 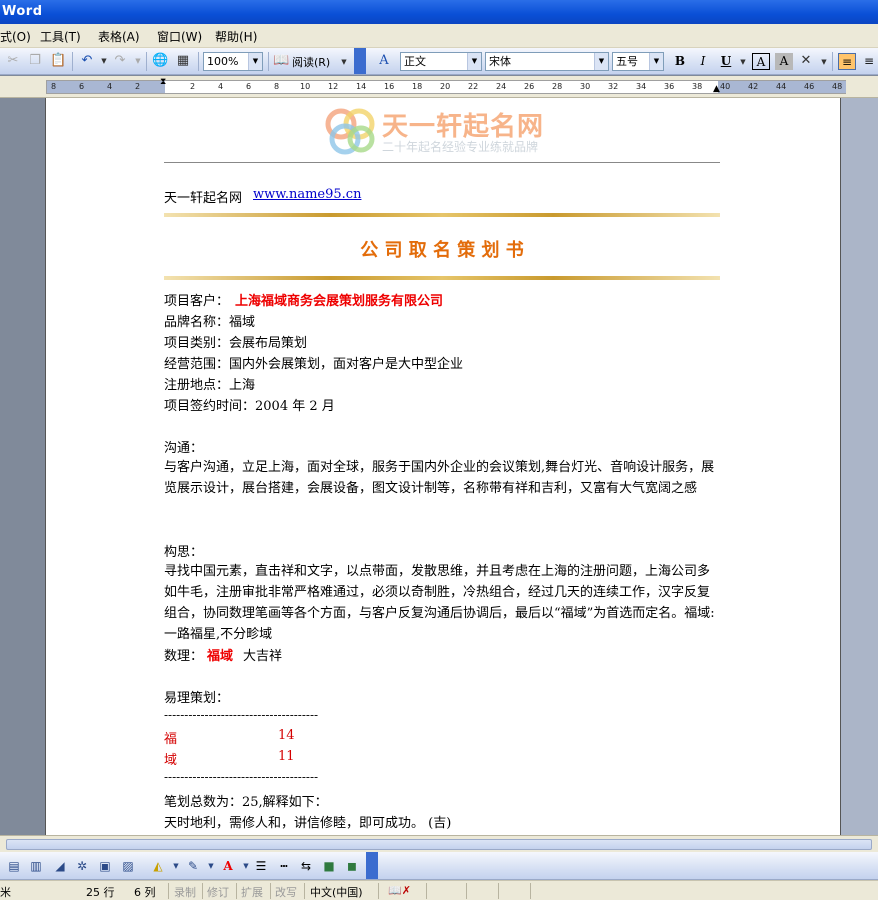 What do you see at coordinates (473, 86) in the screenshot?
I see `ruler-tick: 22` at bounding box center [473, 86].